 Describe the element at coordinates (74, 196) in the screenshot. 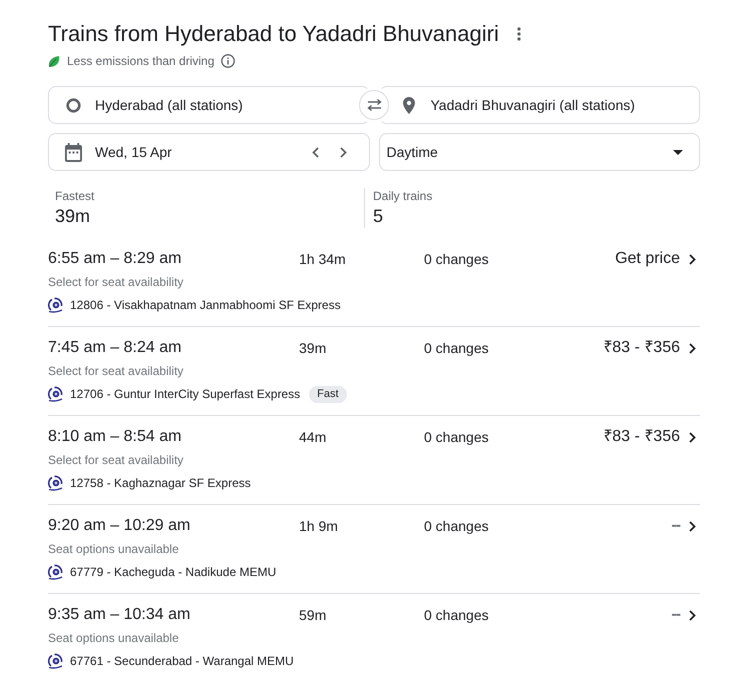

I see `stat-label: Fastest` at that location.